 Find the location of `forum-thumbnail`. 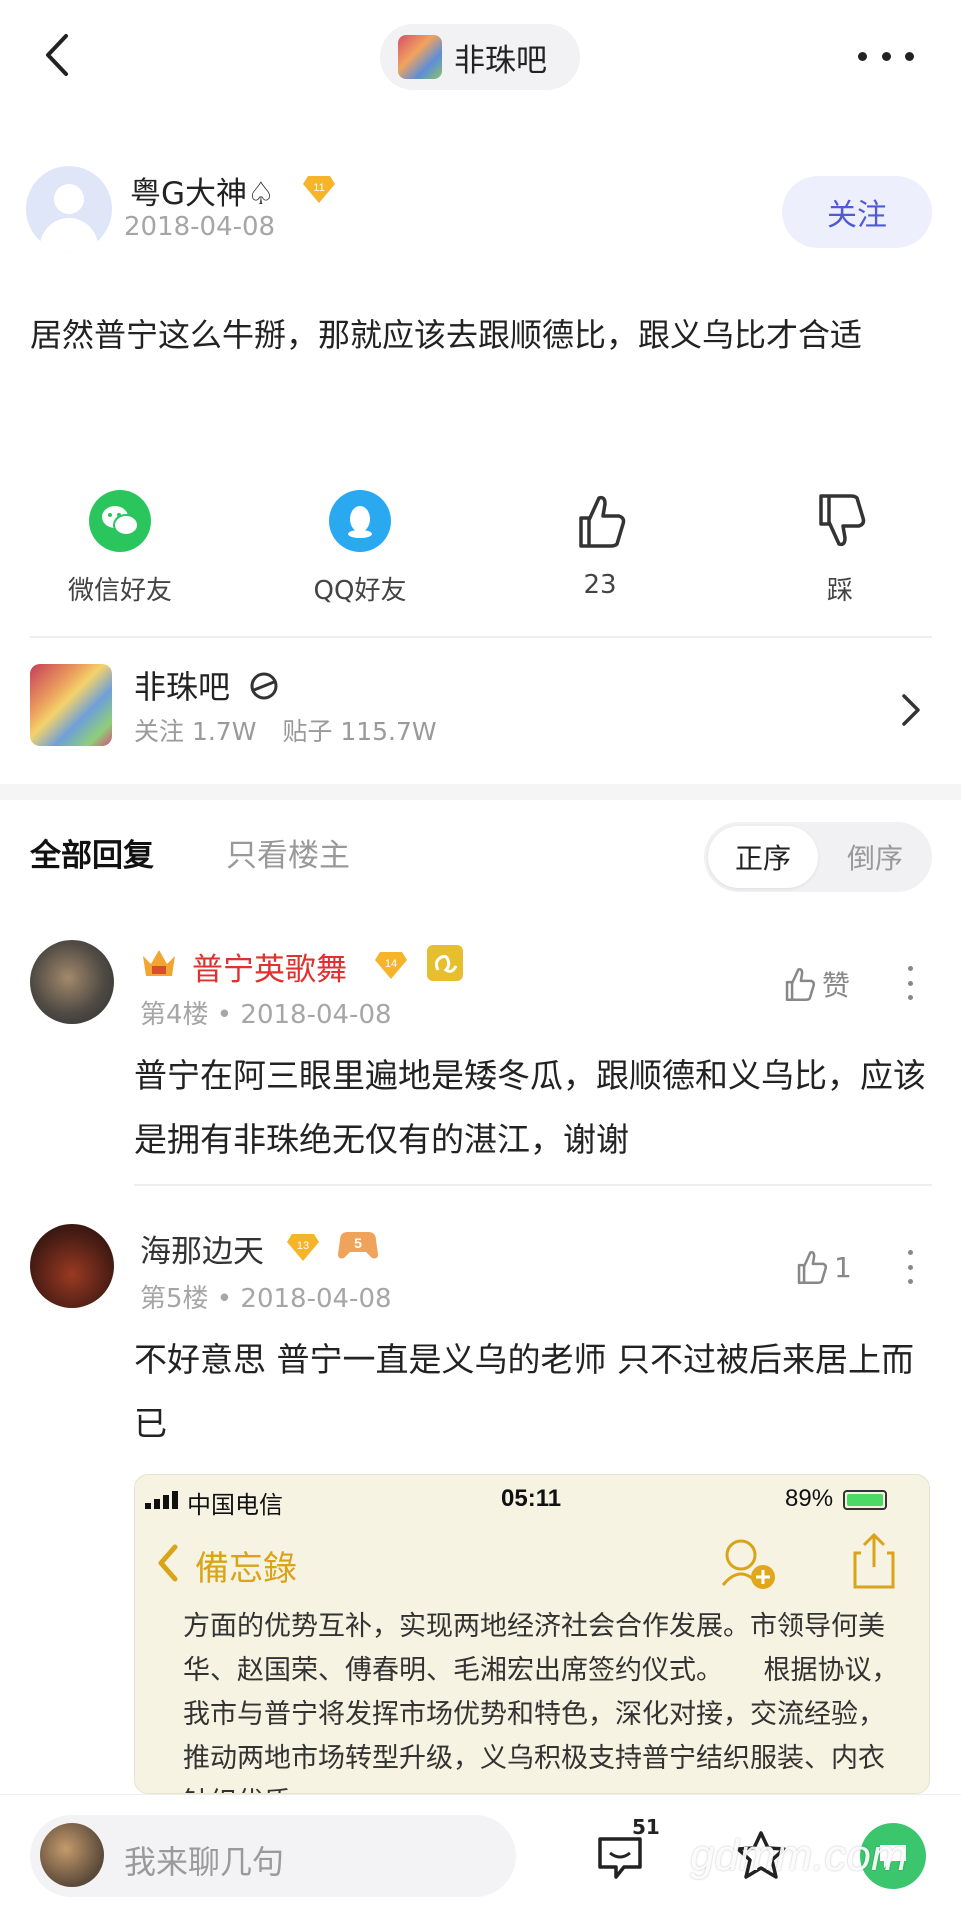

forum-thumbnail is located at coordinates (420, 57).